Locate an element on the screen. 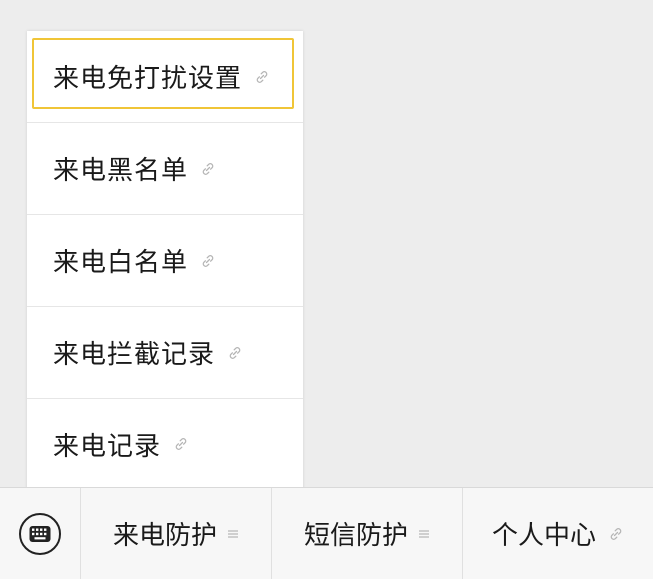 The image size is (653, 579). menu-item-label: 来电黑名单 is located at coordinates (121, 171).